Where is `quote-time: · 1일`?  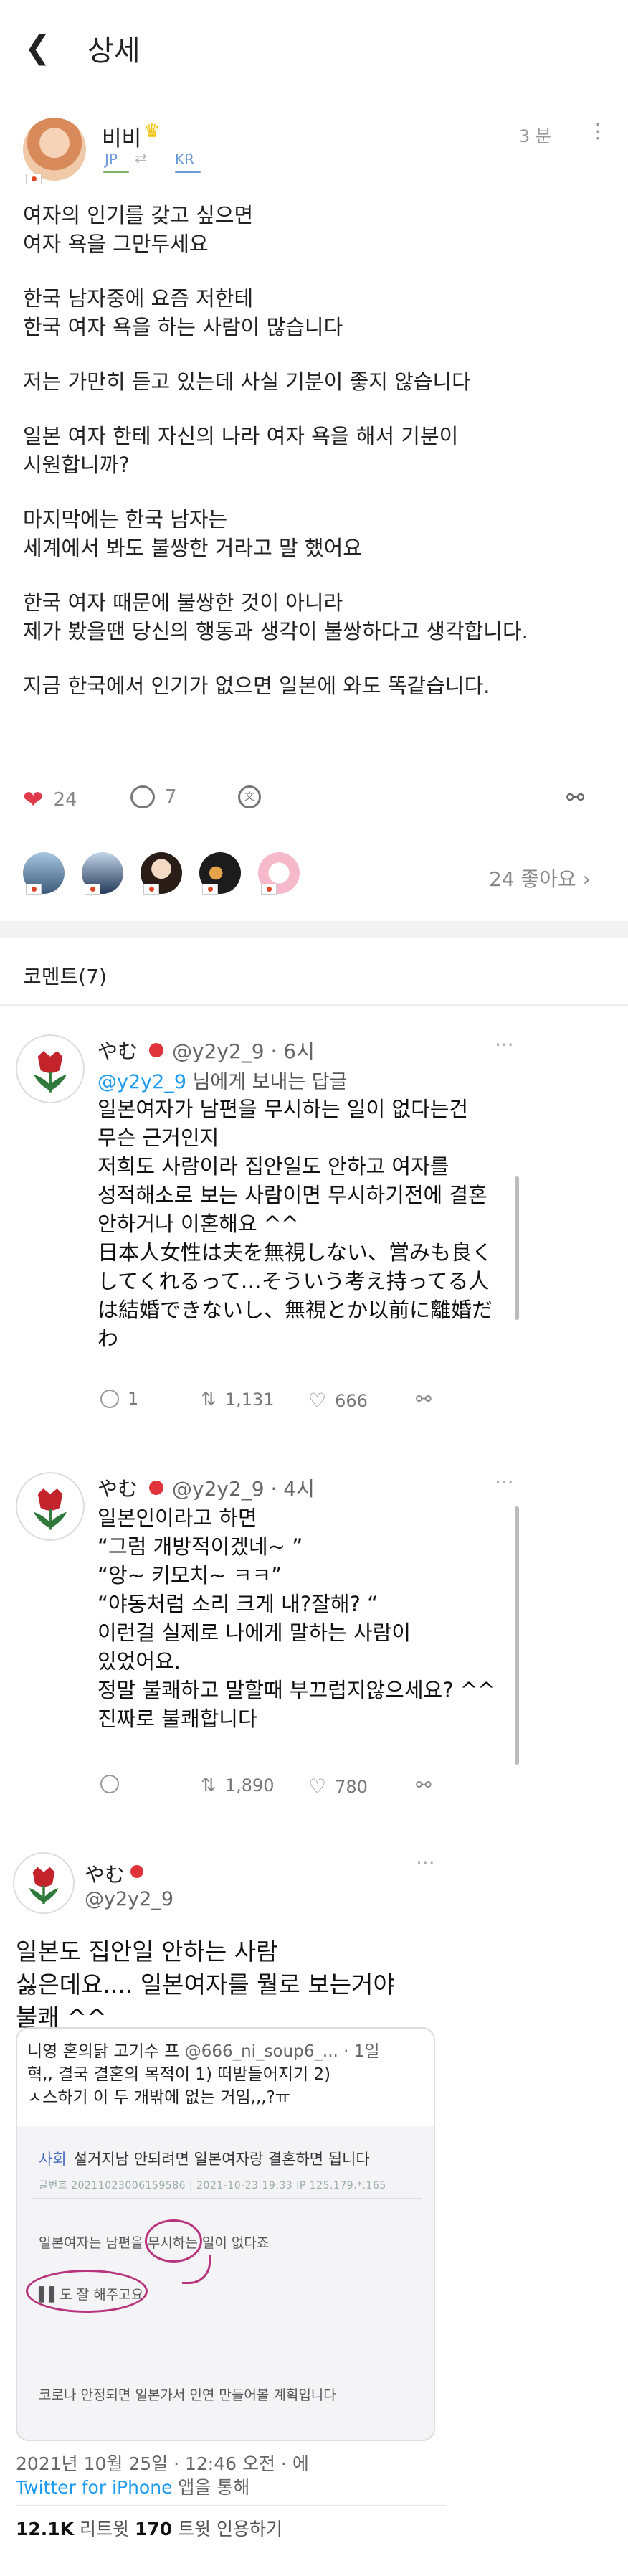 quote-time: · 1일 is located at coordinates (361, 2051).